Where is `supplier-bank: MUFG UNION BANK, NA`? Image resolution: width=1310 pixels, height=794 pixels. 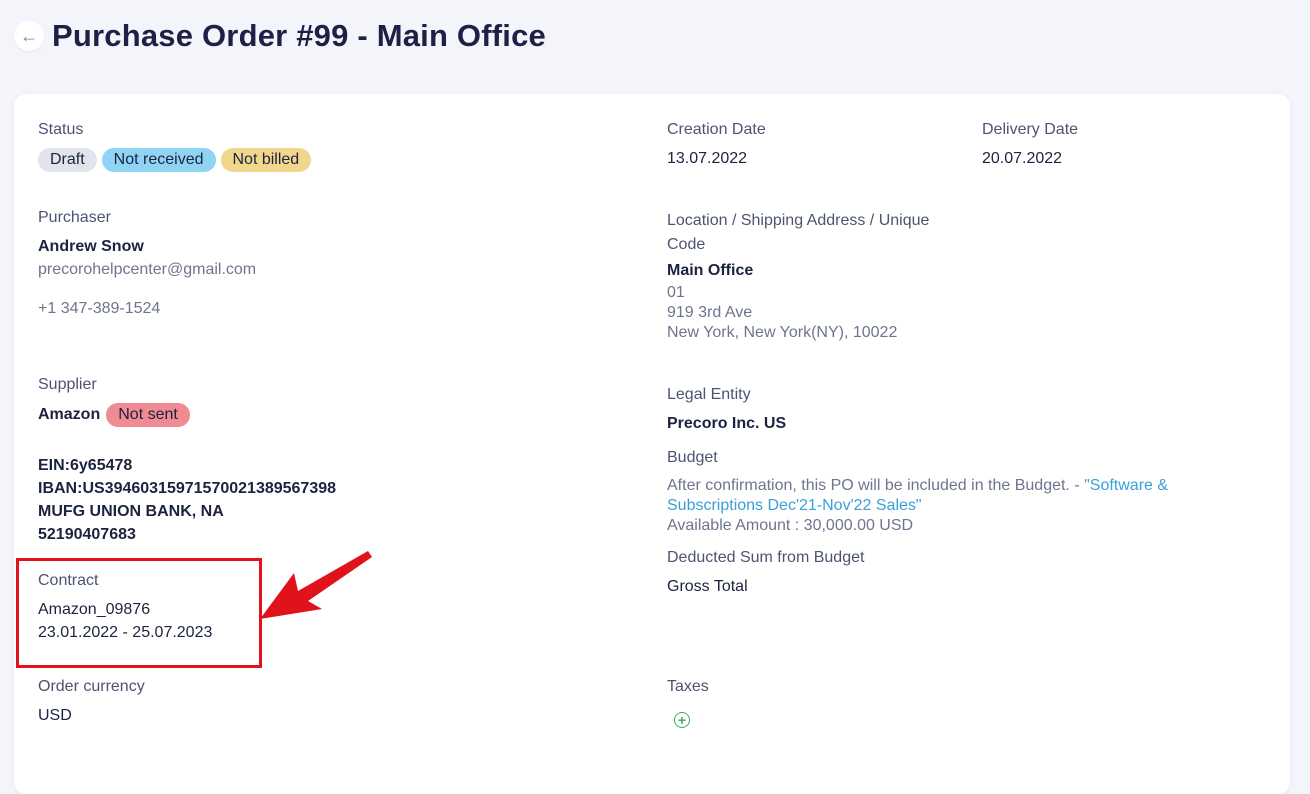
supplier-bank: MUFG UNION BANK, NA is located at coordinates (131, 511).